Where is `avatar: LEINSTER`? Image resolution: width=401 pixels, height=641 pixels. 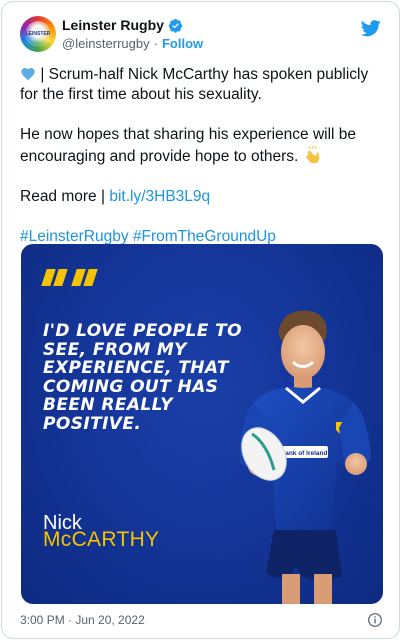 avatar: LEINSTER is located at coordinates (38, 34).